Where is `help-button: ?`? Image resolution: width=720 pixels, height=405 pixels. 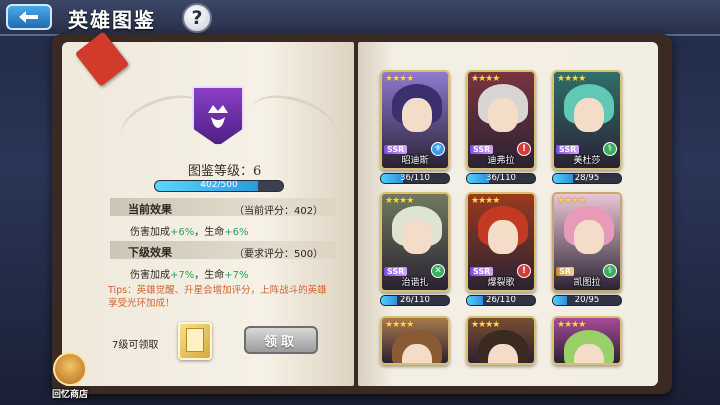 help-button: ? is located at coordinates (197, 18).